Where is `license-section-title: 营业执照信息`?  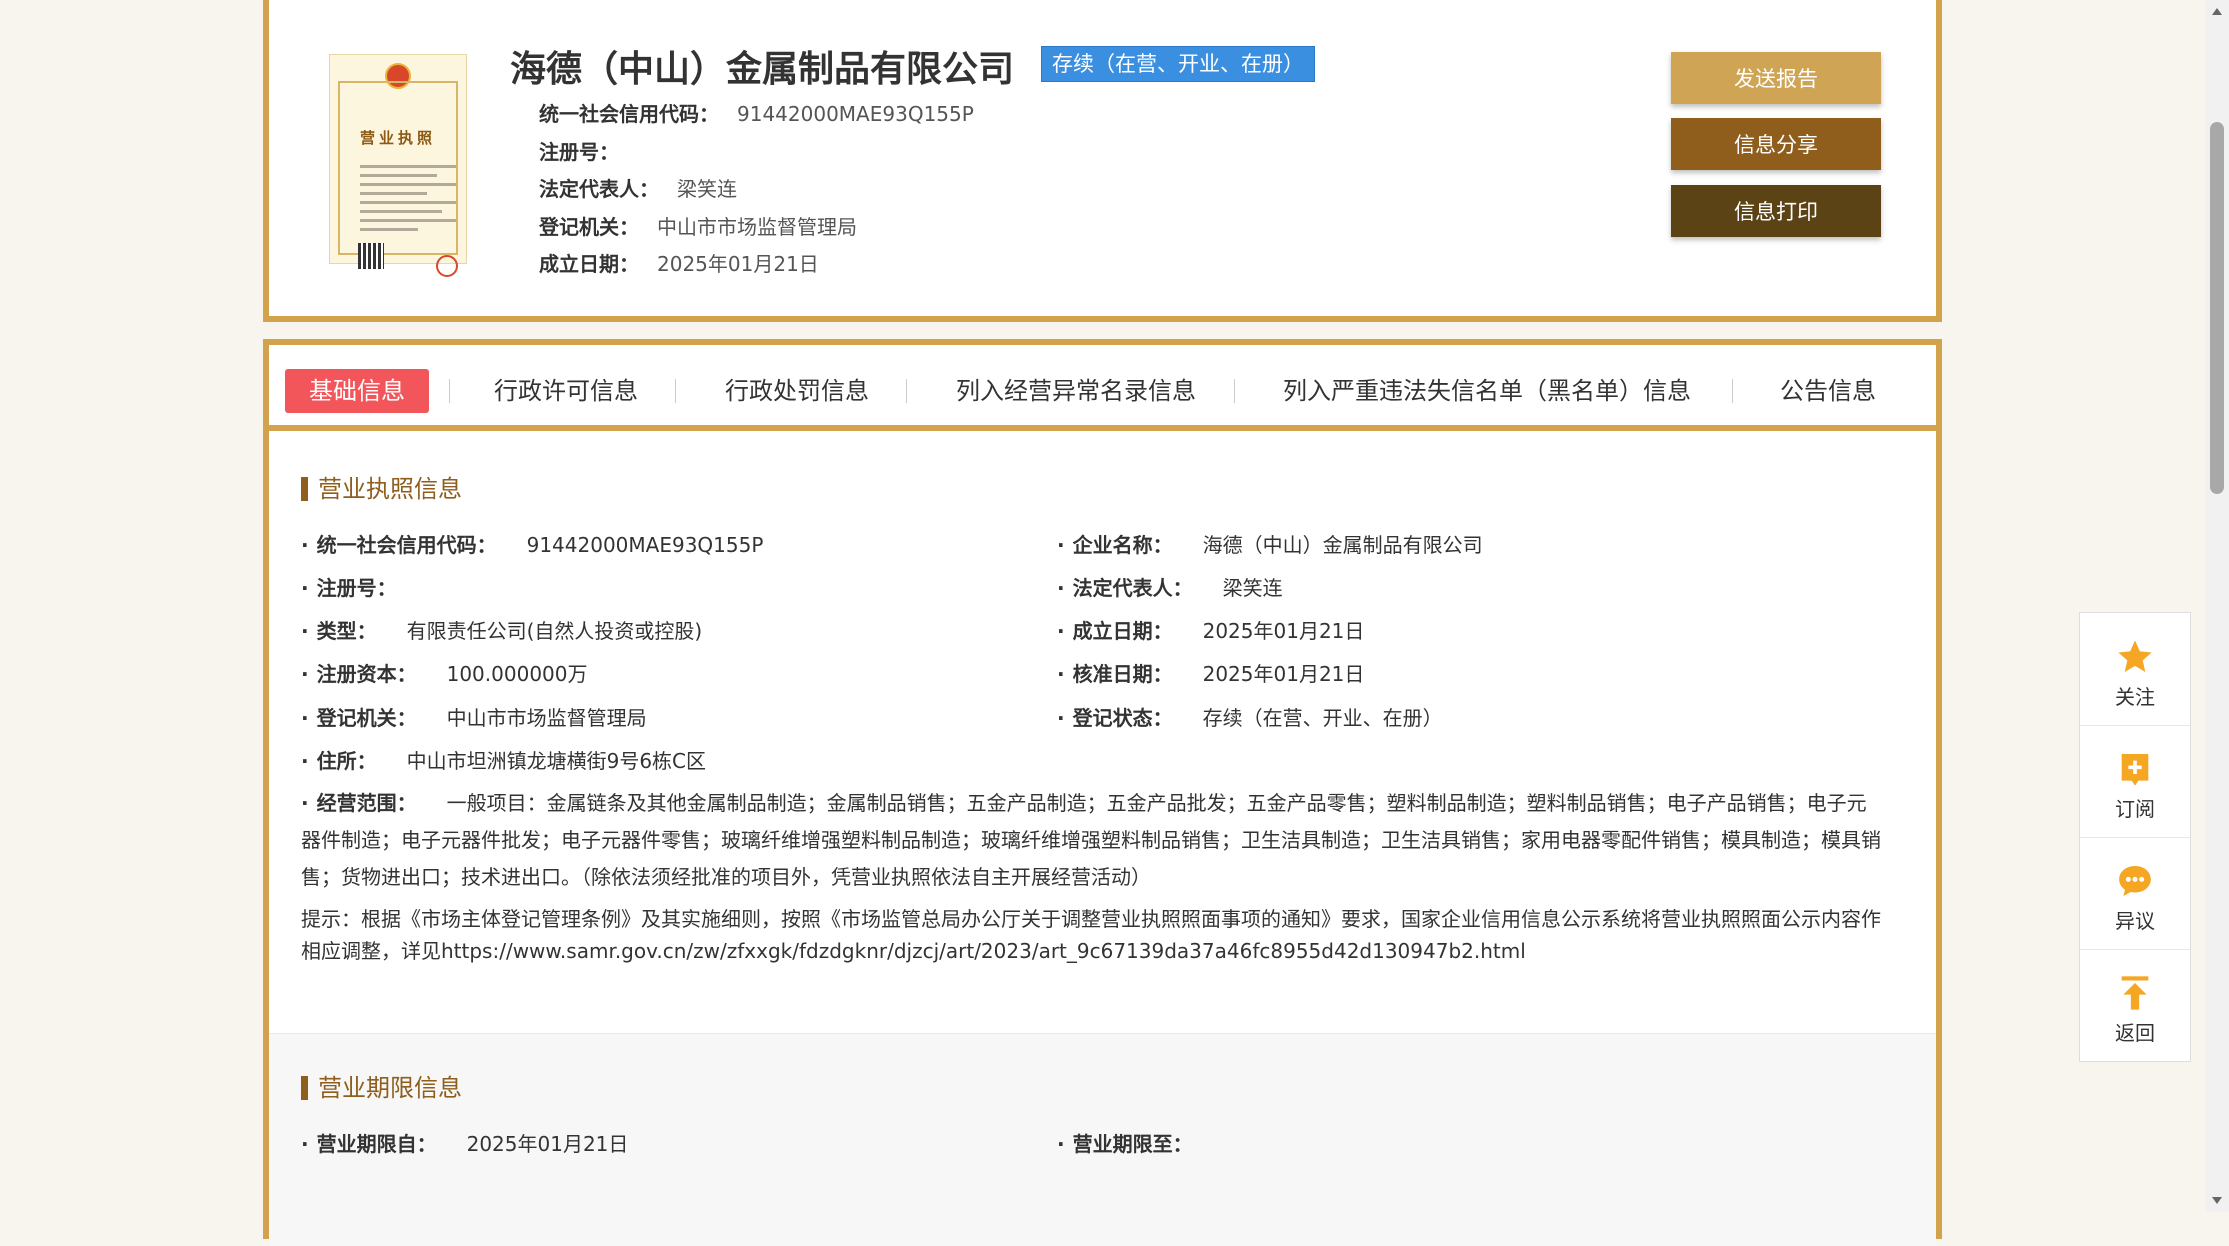
license-section-title: 营业执照信息 is located at coordinates (381, 489).